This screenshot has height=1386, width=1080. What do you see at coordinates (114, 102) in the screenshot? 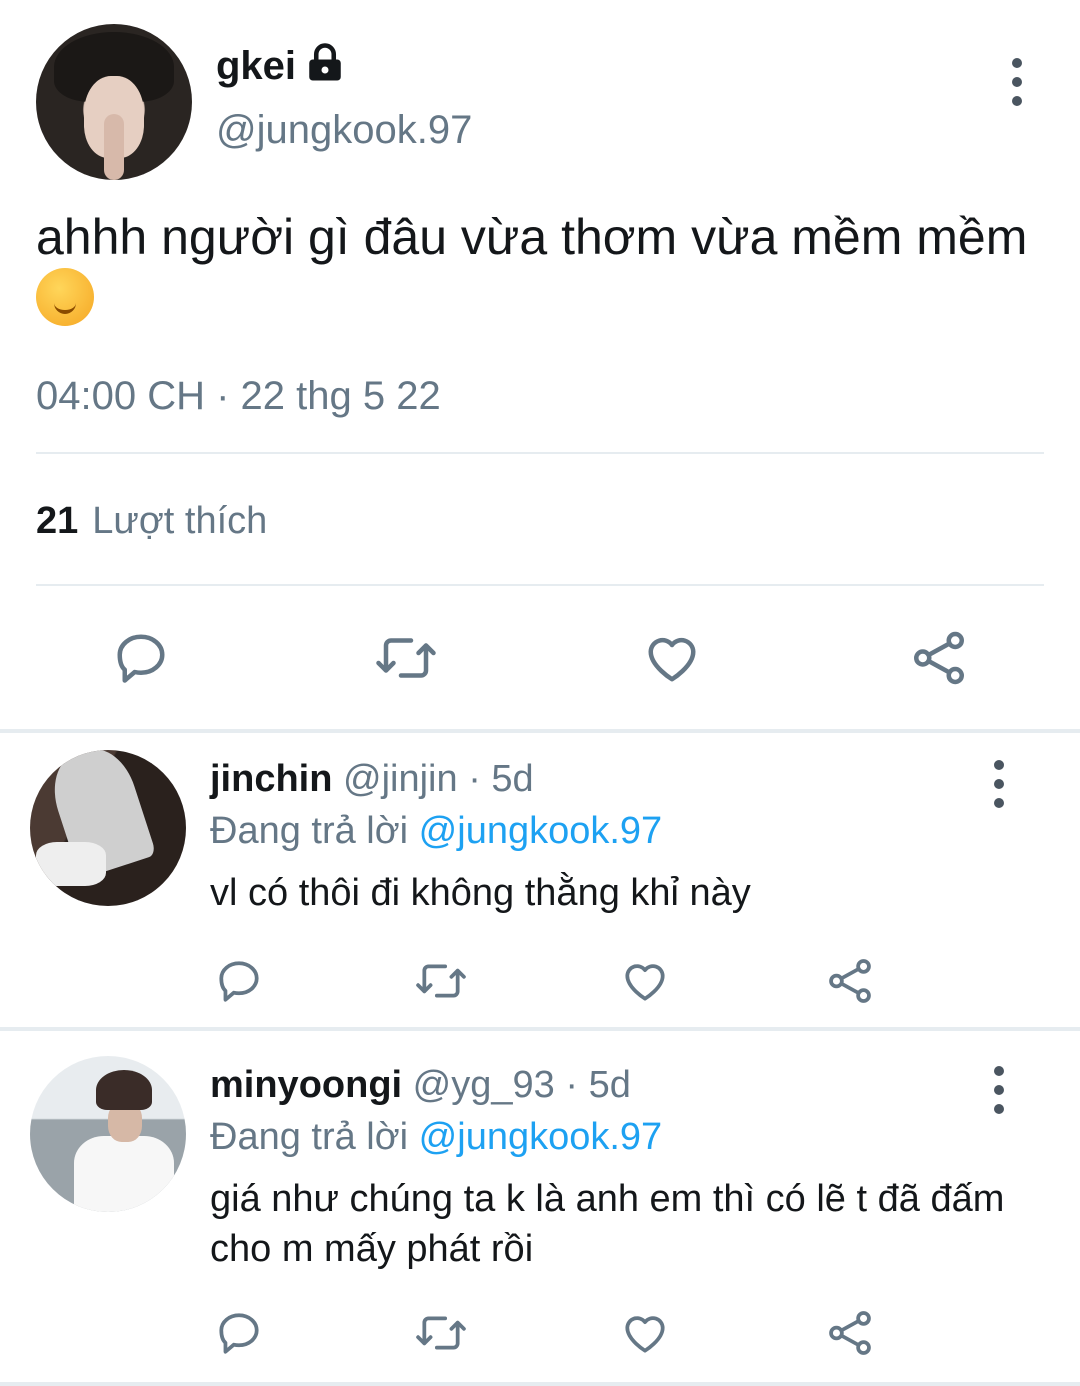
I see `author-avatar` at bounding box center [114, 102].